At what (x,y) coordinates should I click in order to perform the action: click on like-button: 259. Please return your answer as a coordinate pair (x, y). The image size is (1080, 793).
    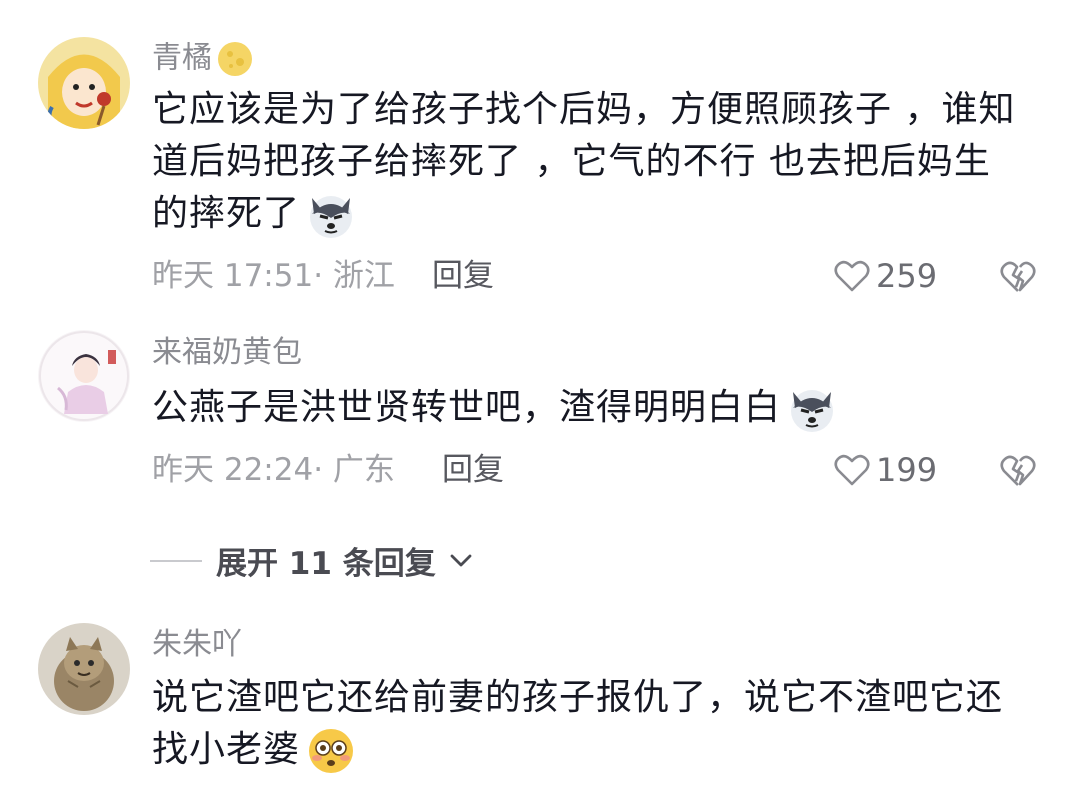
    Looking at the image, I should click on (885, 276).